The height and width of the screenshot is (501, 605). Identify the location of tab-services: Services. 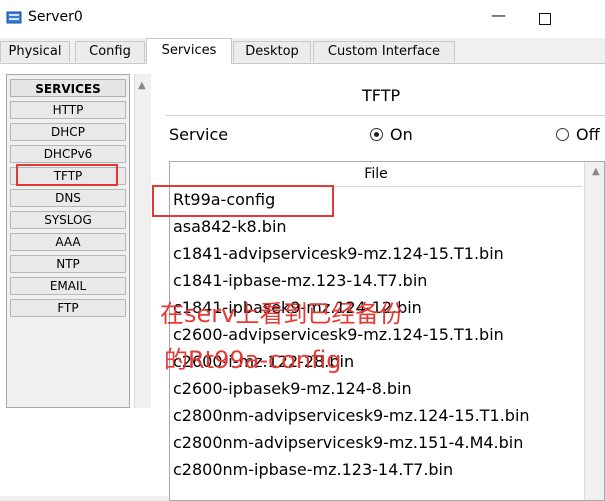
(189, 51).